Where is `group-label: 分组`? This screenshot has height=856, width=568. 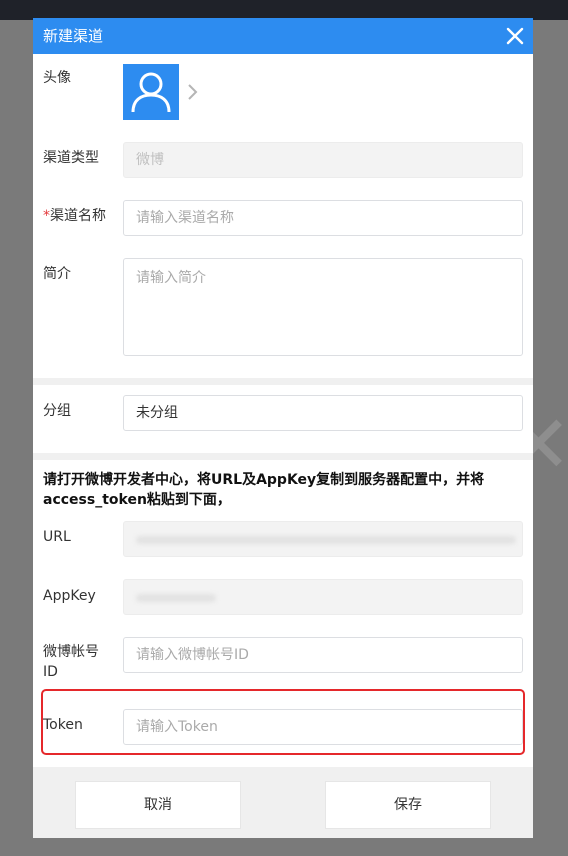 group-label: 分组 is located at coordinates (57, 411).